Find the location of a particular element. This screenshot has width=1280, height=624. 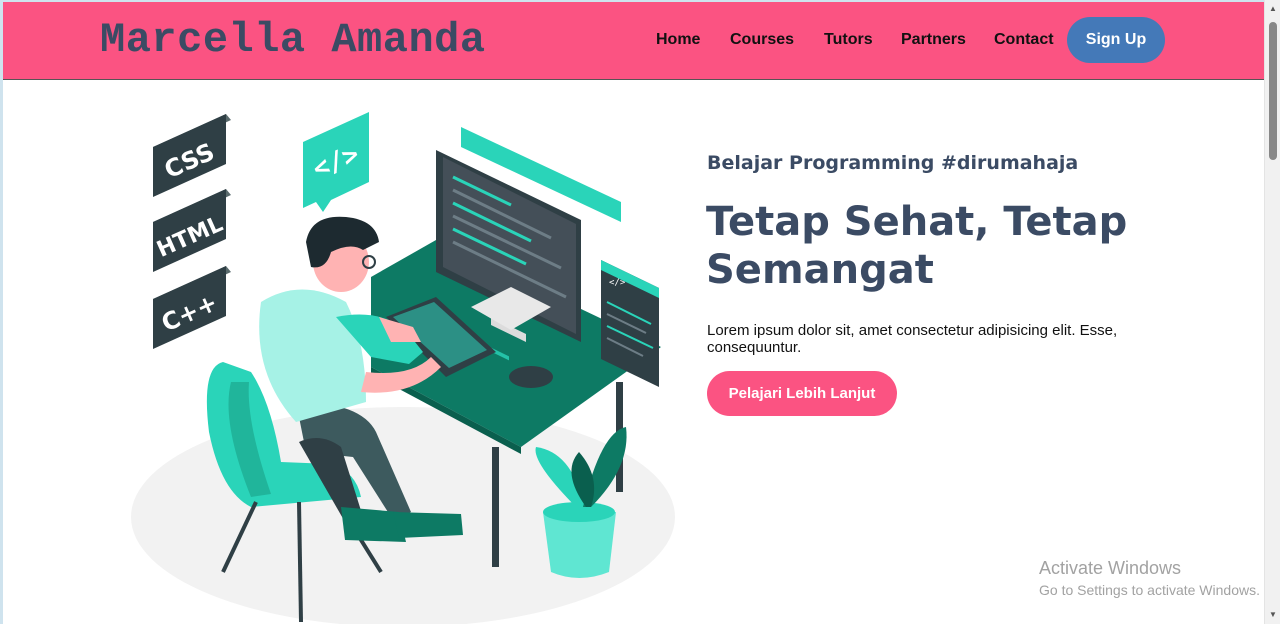

scroll-up-arrow-icon: ▲ is located at coordinates (1273, 9).